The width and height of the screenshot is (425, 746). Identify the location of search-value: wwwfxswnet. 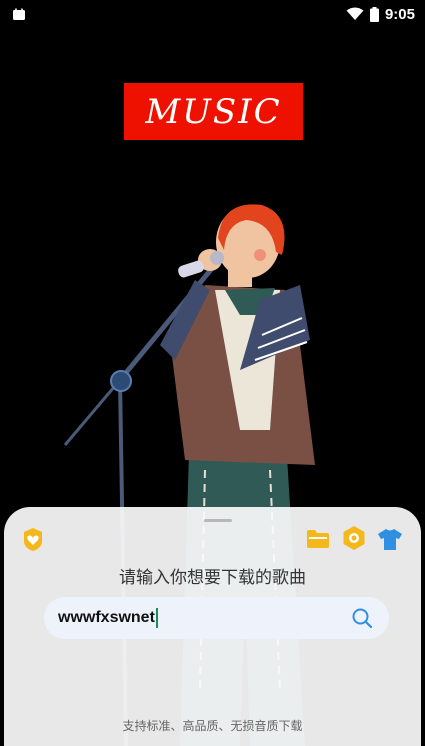
(106, 618).